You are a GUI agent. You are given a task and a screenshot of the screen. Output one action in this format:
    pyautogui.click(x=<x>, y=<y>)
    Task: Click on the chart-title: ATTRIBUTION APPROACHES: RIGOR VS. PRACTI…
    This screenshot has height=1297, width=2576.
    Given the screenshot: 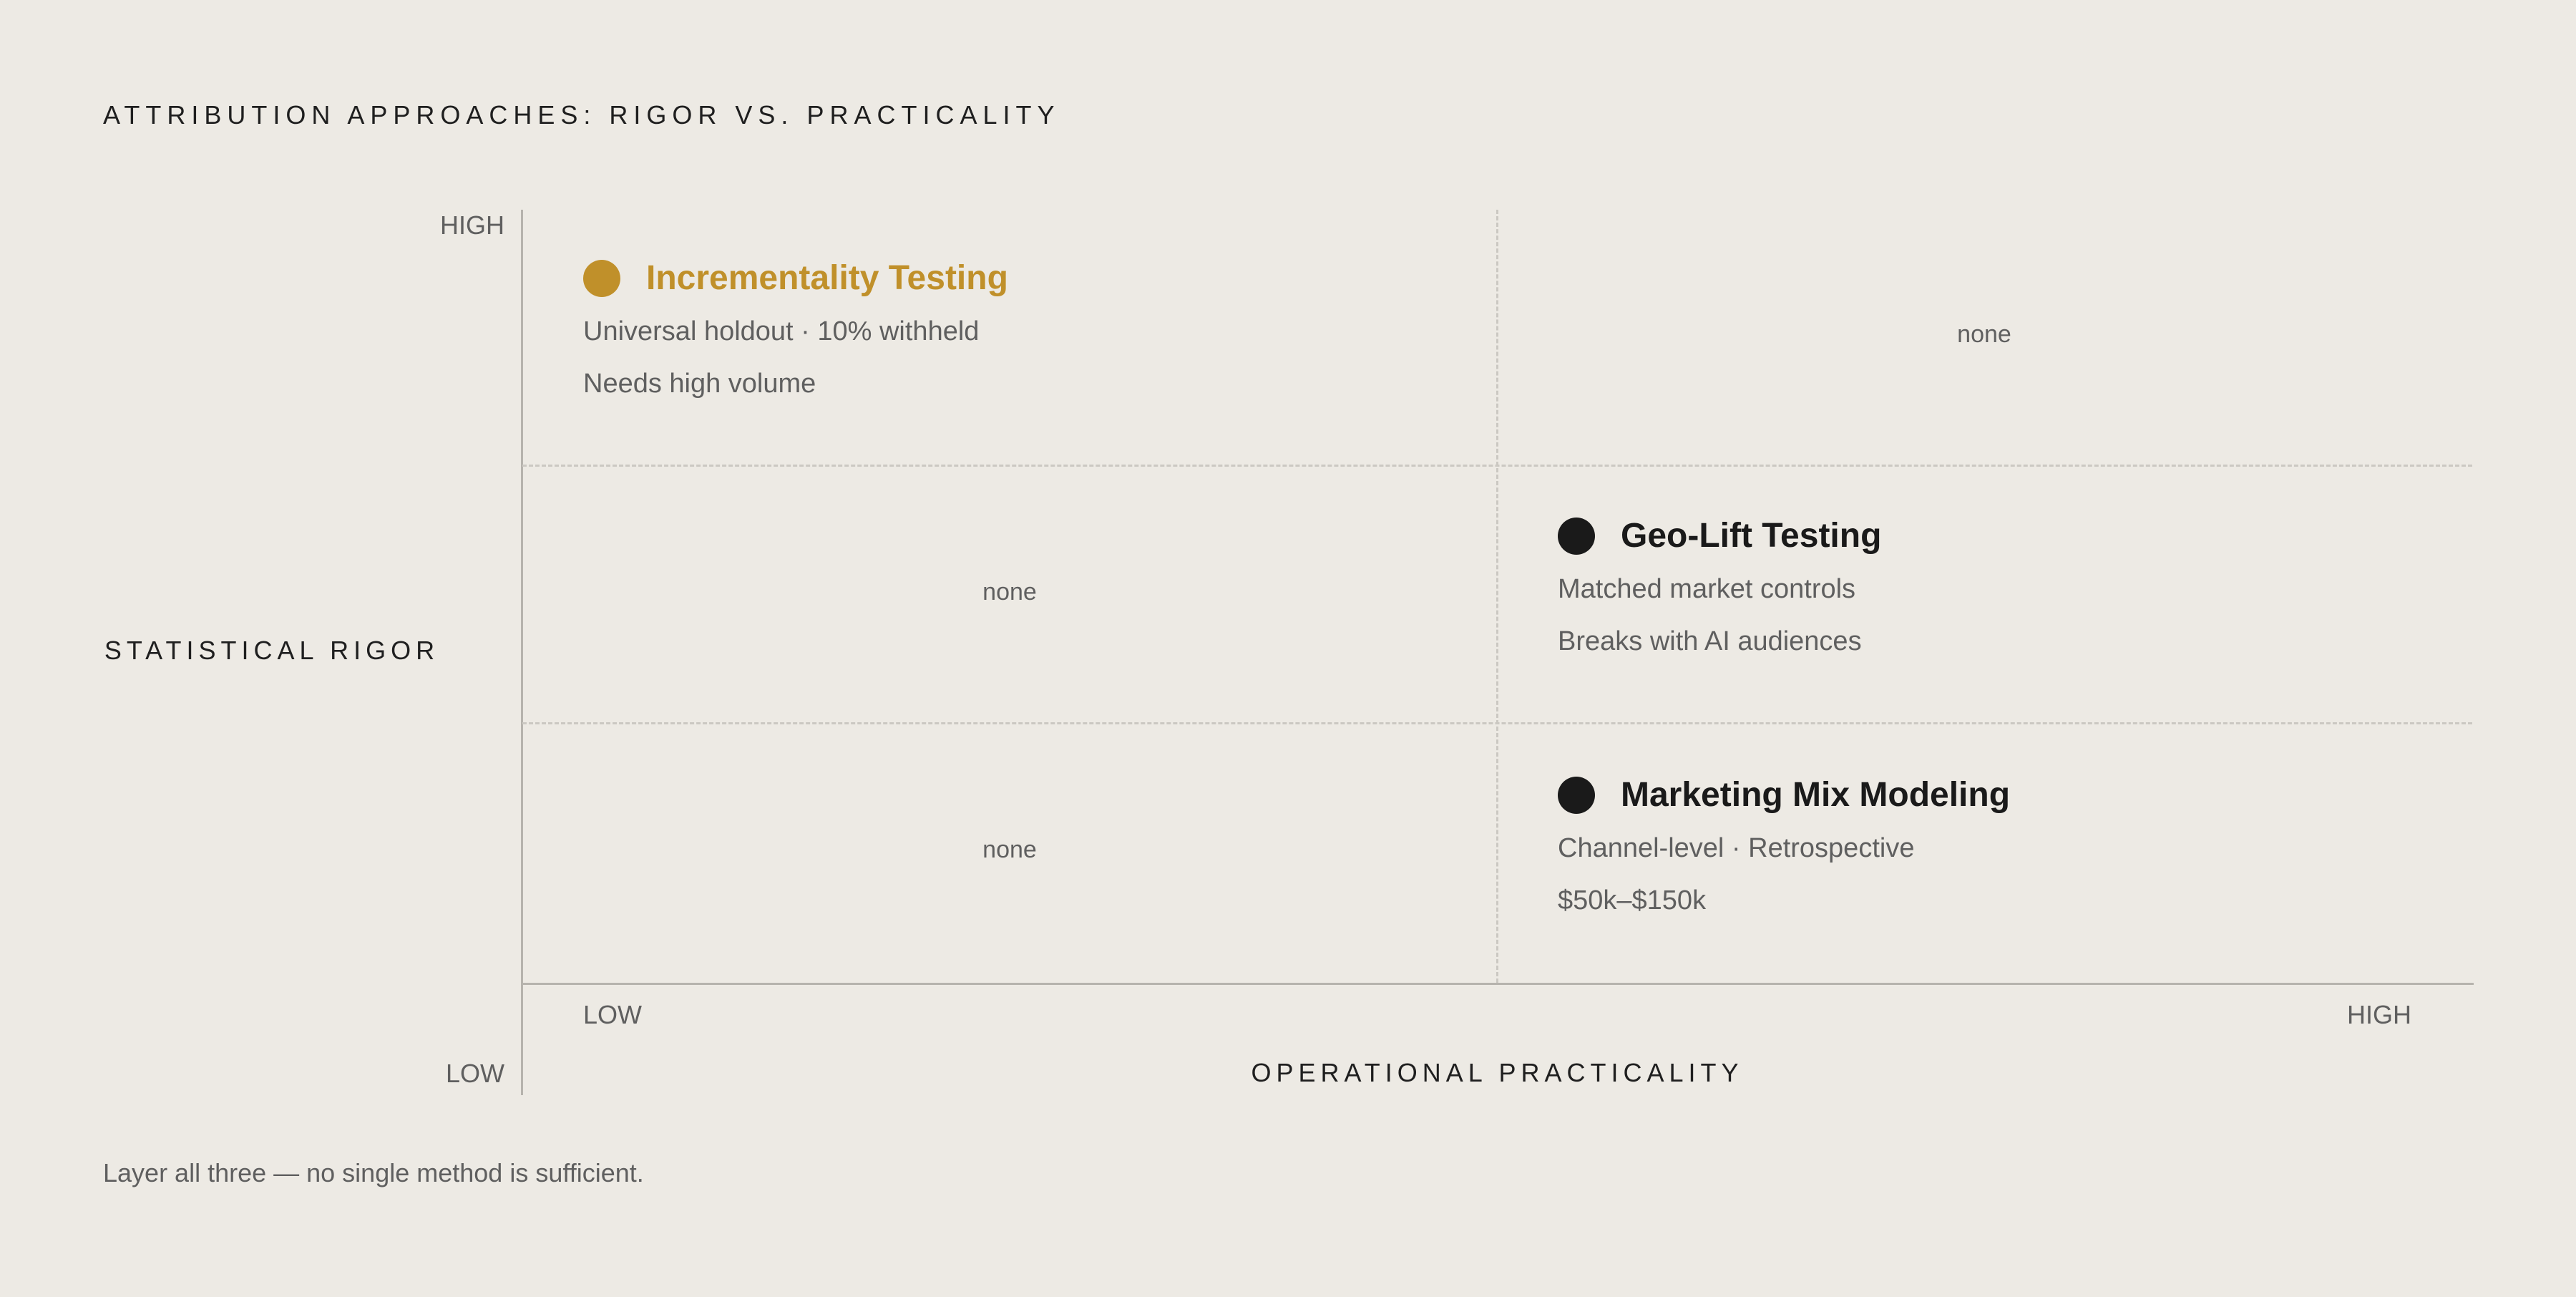 What is the action you would take?
    pyautogui.click(x=581, y=115)
    